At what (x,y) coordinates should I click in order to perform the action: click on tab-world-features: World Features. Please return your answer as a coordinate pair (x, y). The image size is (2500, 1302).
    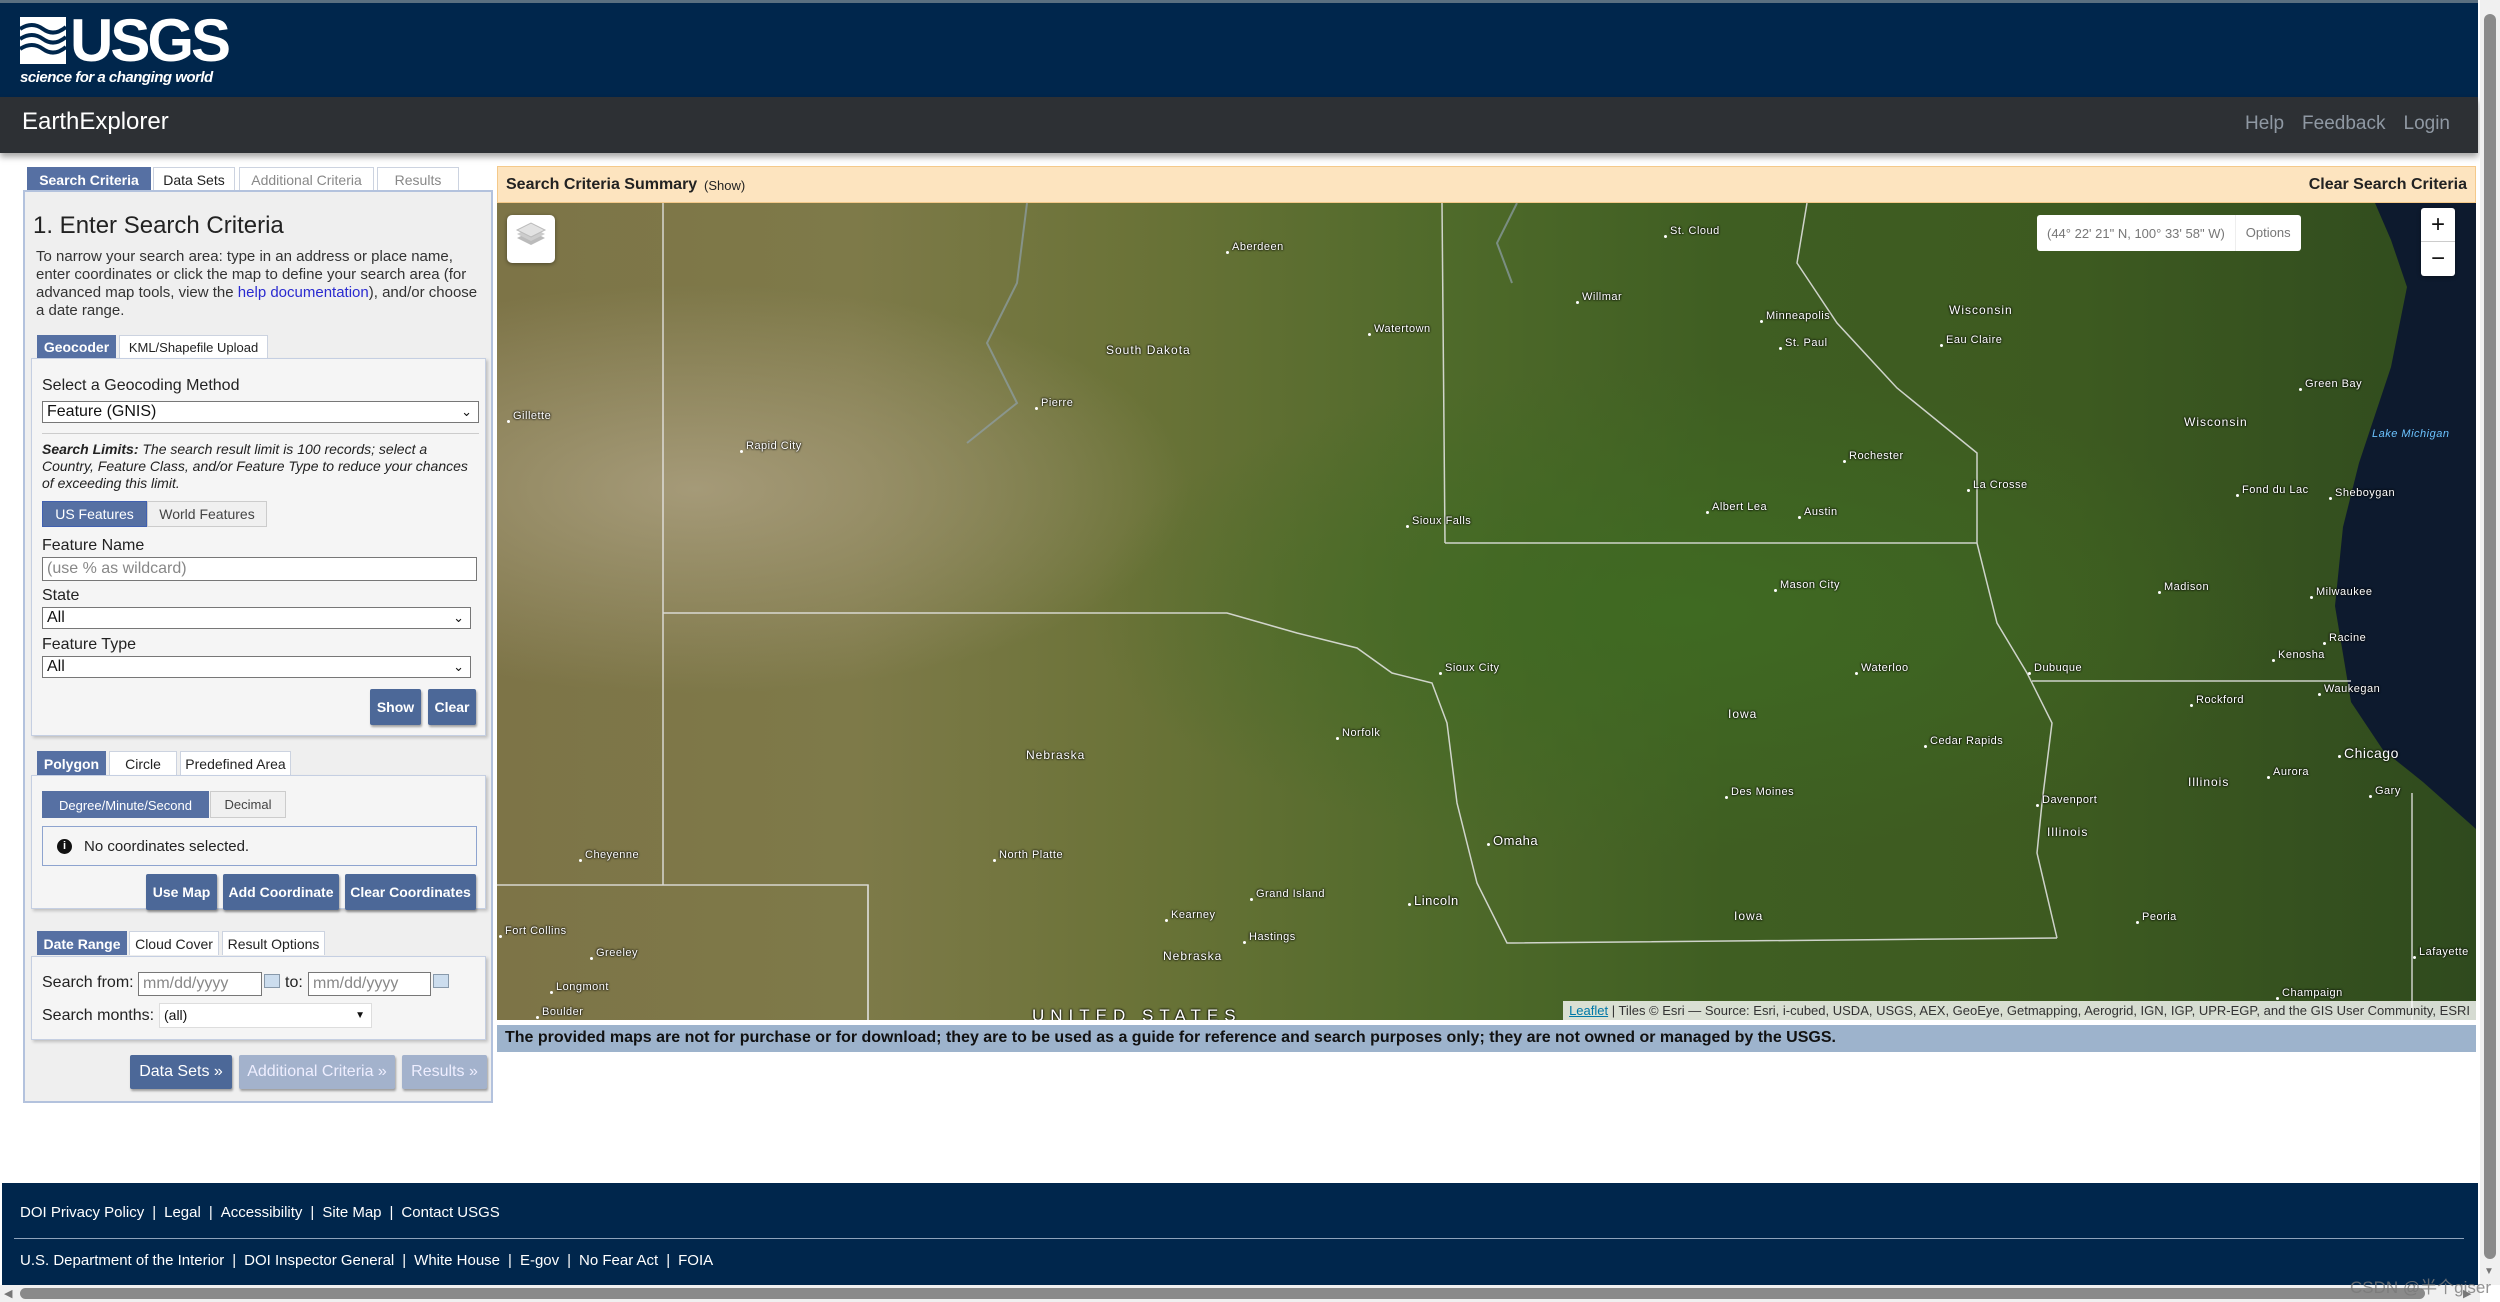
    Looking at the image, I should click on (207, 514).